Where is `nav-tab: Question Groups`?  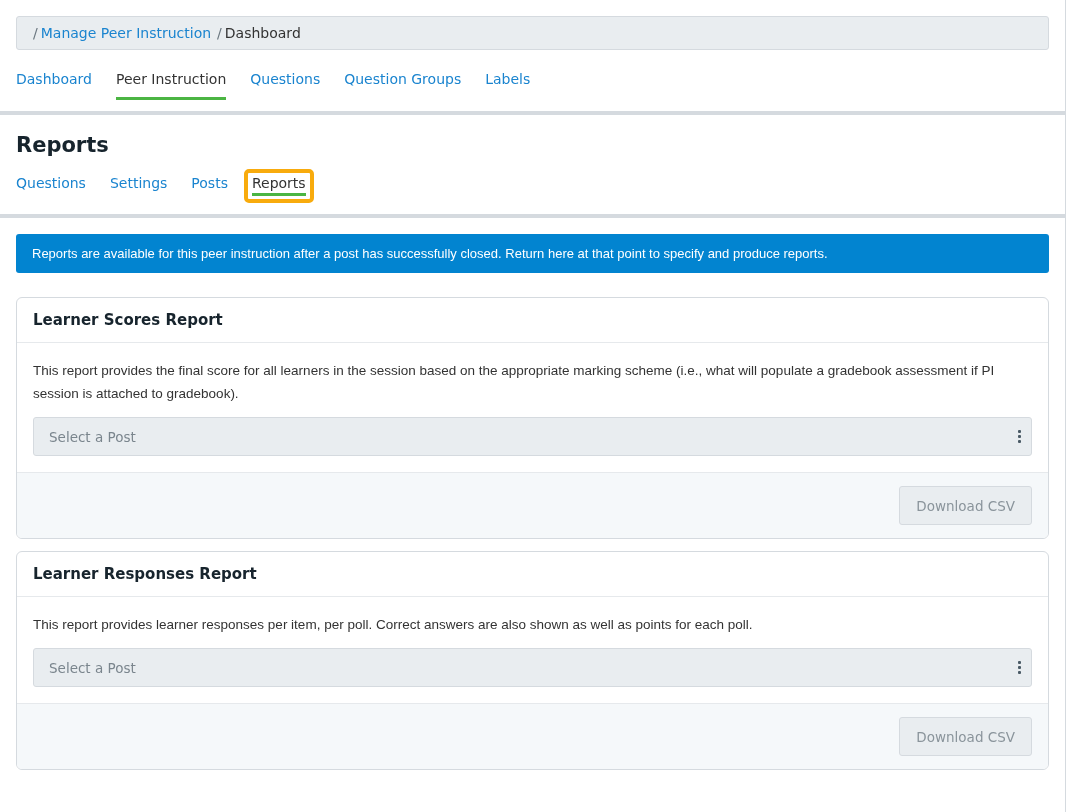 nav-tab: Question Groups is located at coordinates (403, 85).